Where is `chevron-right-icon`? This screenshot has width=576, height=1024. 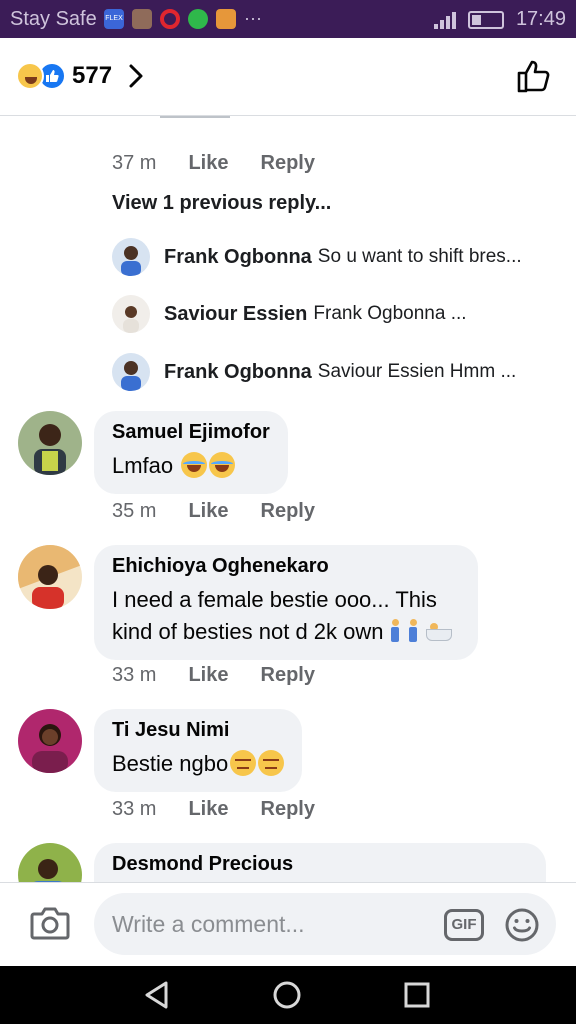 chevron-right-icon is located at coordinates (136, 76).